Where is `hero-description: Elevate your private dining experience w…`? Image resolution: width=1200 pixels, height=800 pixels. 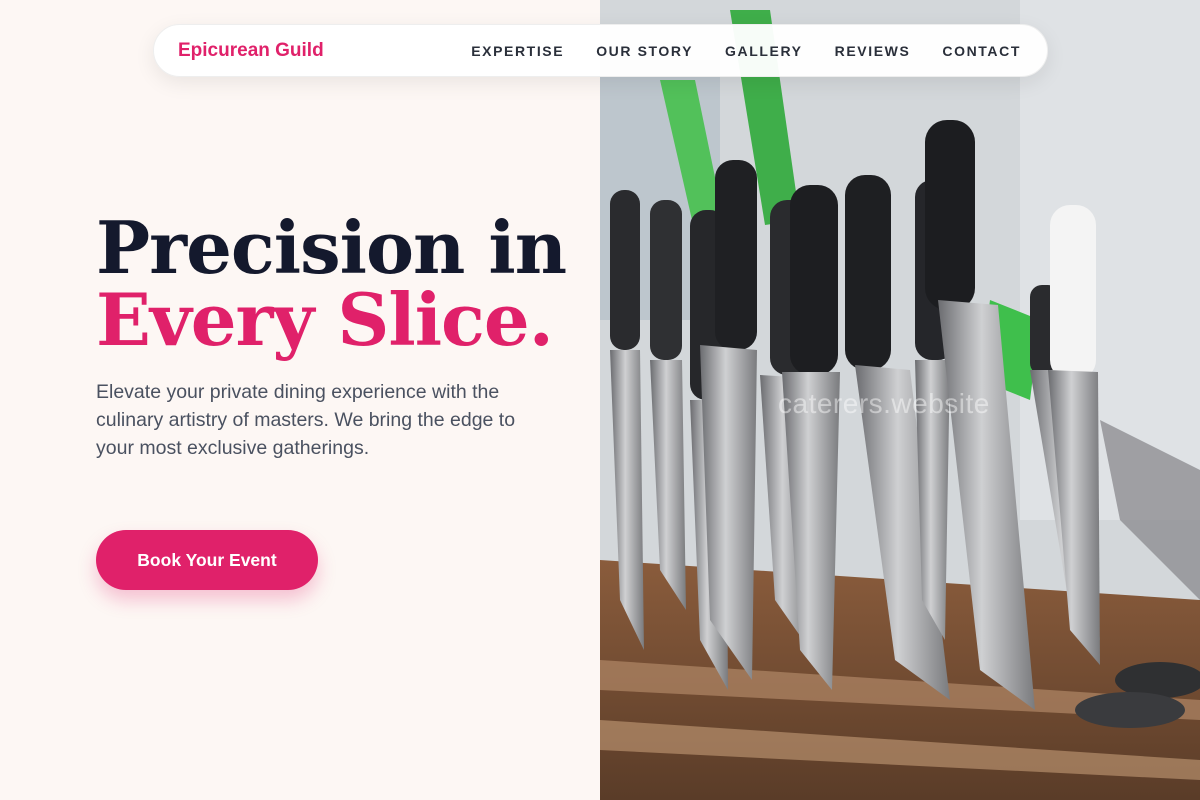
hero-description: Elevate your private dining experience w… is located at coordinates (306, 420).